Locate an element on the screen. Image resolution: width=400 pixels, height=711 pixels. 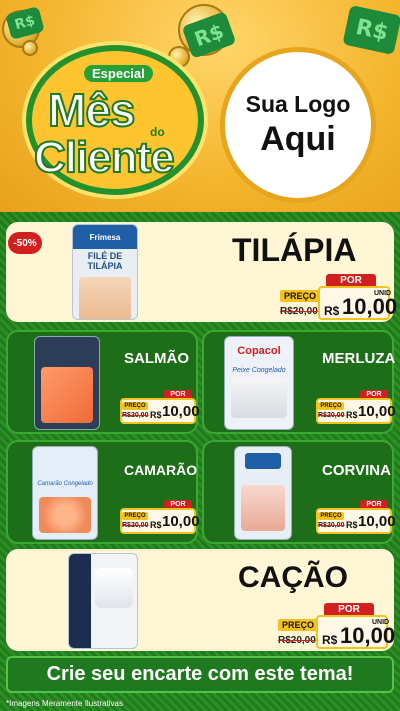
package-text: Camarão Congelado is located at coordinates (65, 484).